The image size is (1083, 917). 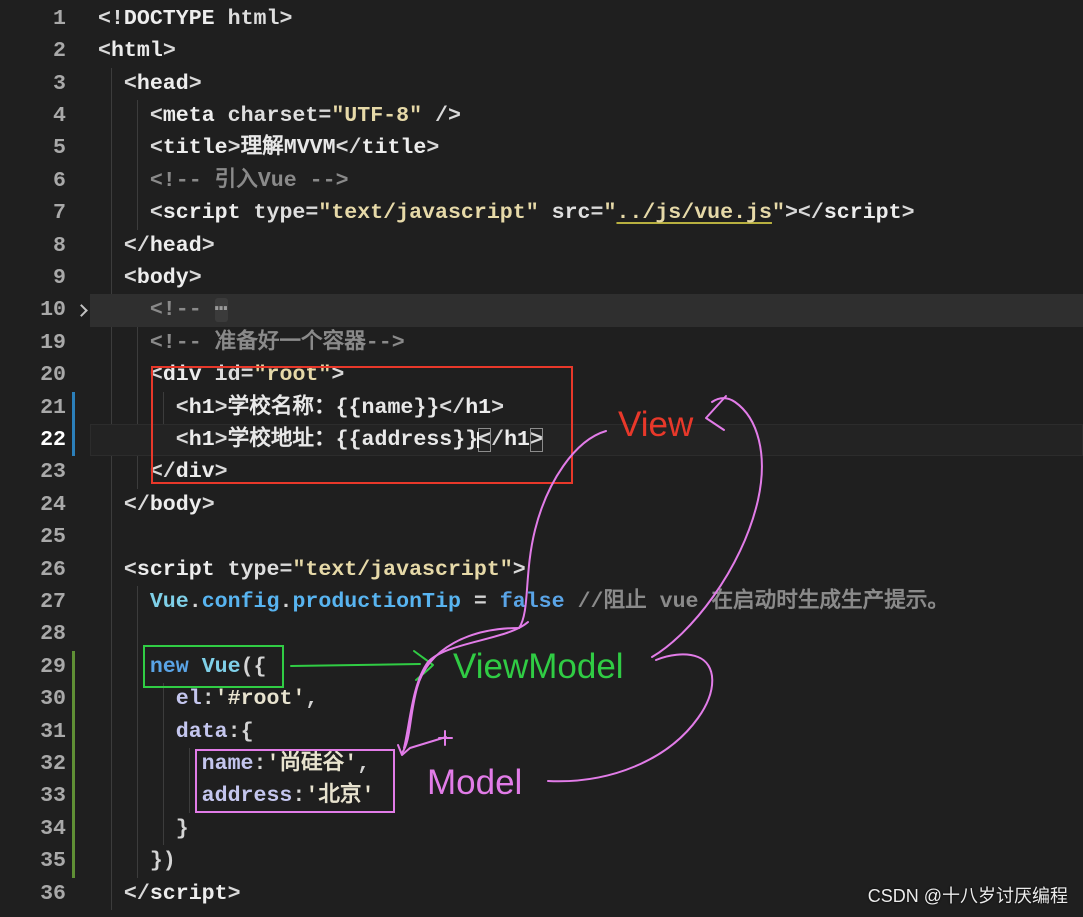 I want to click on code-text: }, so click(x=143, y=829).